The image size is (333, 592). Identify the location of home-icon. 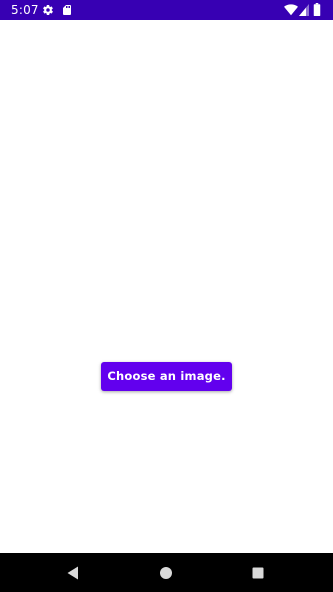
(166, 573).